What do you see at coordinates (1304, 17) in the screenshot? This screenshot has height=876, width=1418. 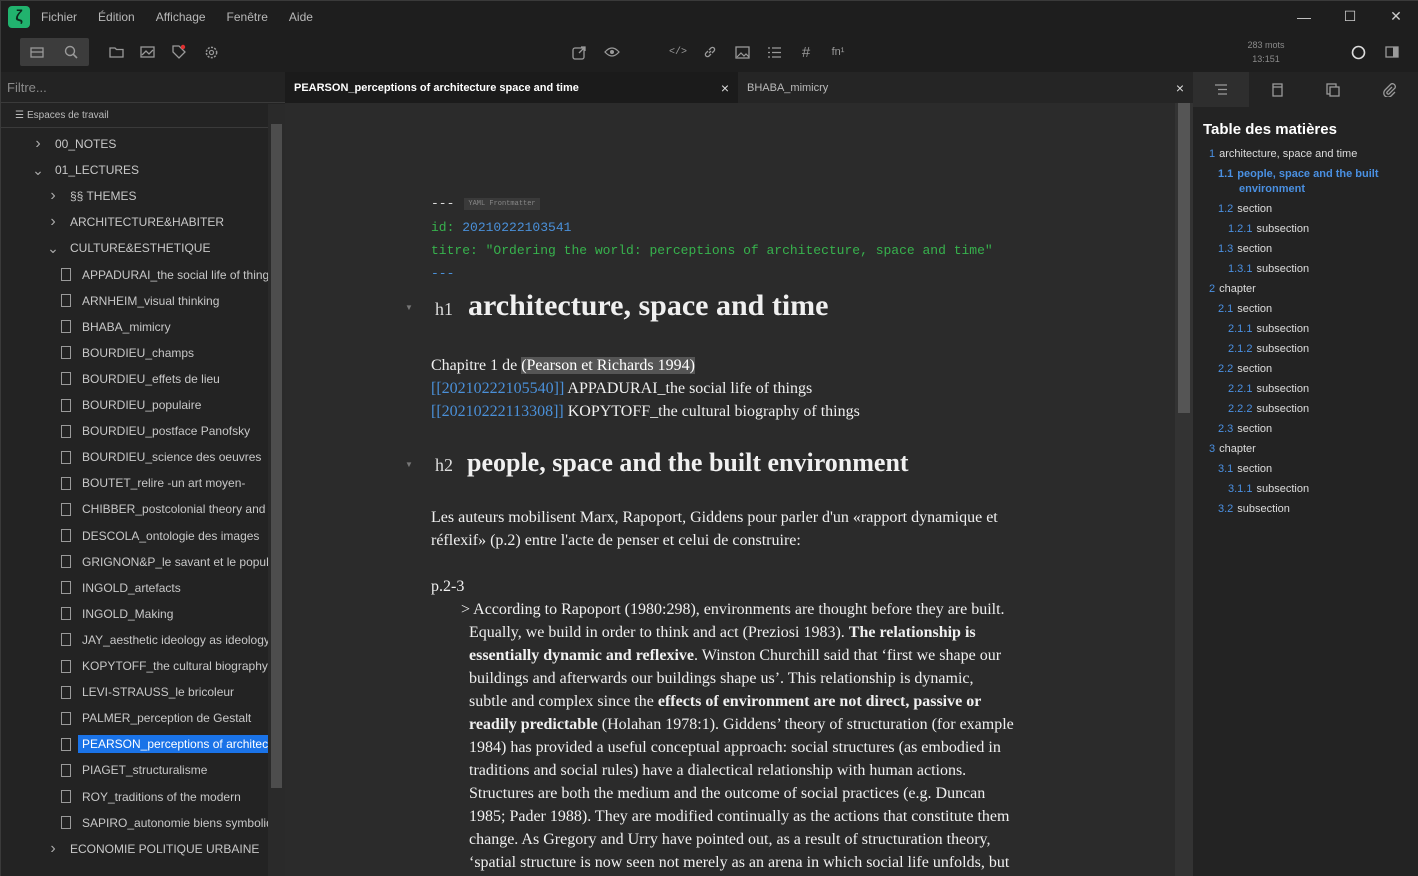 I see `minimize-icon: —` at bounding box center [1304, 17].